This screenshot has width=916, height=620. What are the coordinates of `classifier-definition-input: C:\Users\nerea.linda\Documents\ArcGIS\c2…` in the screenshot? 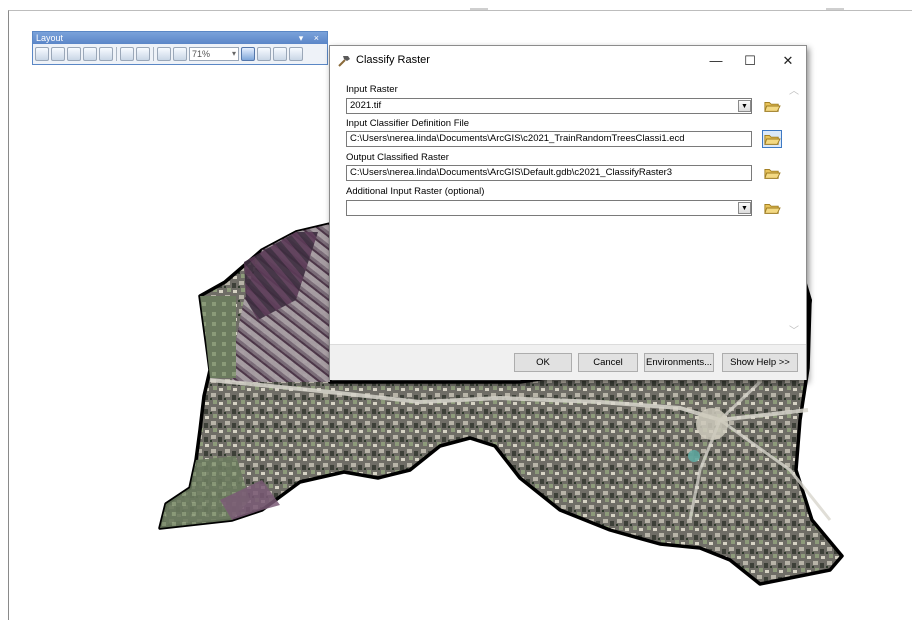 It's located at (549, 139).